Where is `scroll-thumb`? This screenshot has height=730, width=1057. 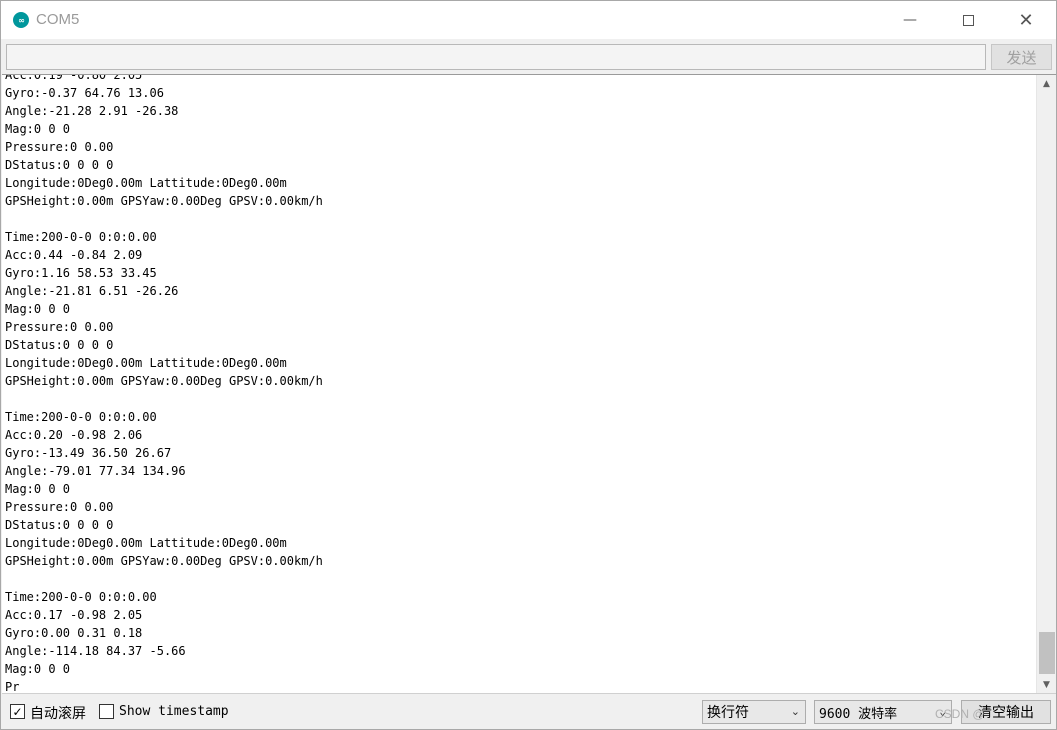 scroll-thumb is located at coordinates (1047, 653).